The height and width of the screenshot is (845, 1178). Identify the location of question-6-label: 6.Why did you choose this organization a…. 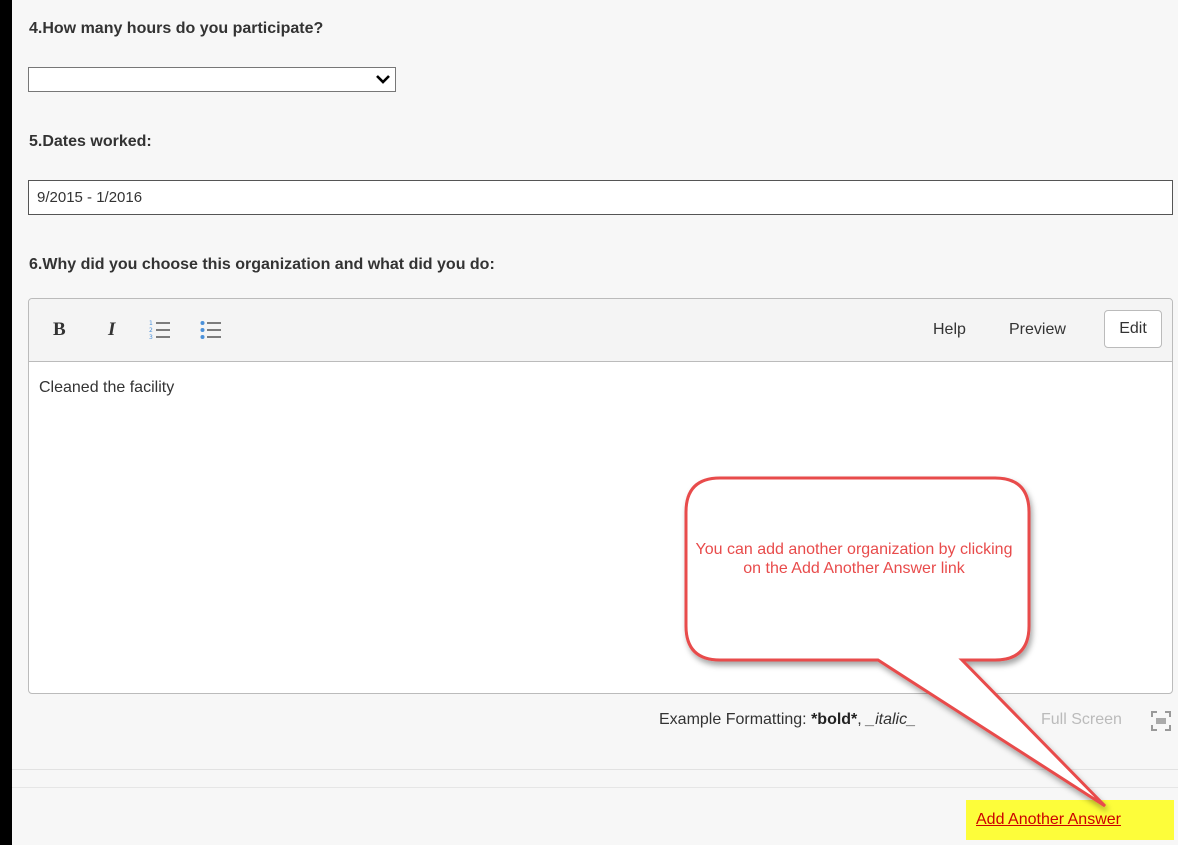
(262, 264).